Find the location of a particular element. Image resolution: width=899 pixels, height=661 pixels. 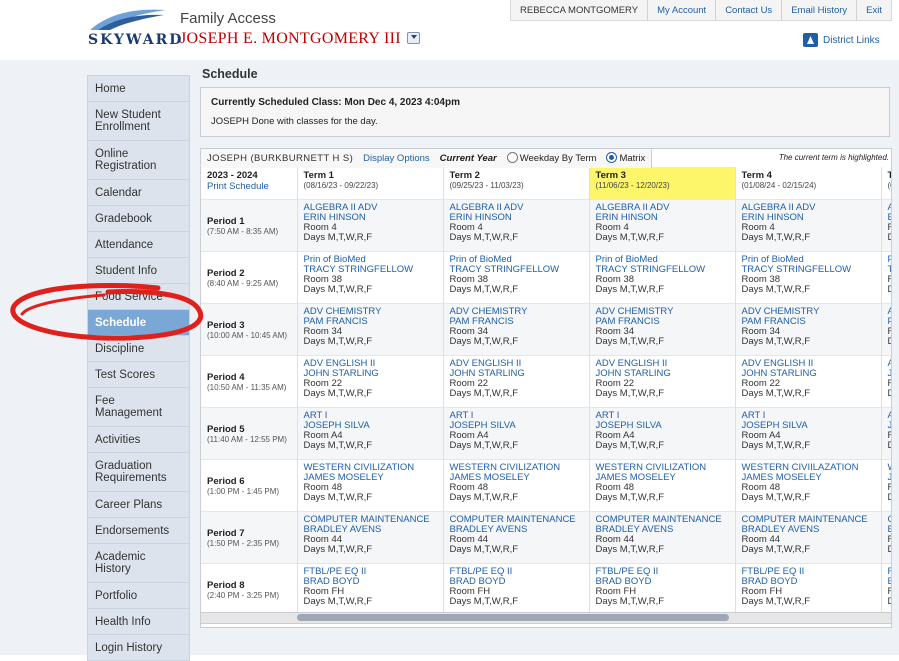

period-name: Period 8 is located at coordinates (226, 585).